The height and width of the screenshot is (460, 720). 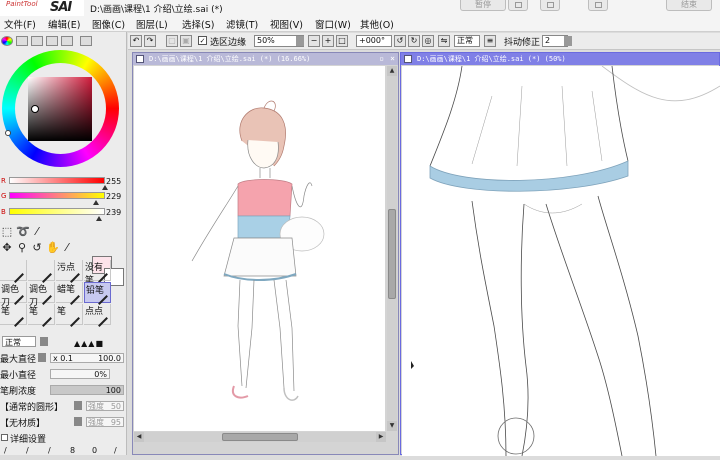 I want to click on lasso-icon: ➰, so click(x=23, y=232).